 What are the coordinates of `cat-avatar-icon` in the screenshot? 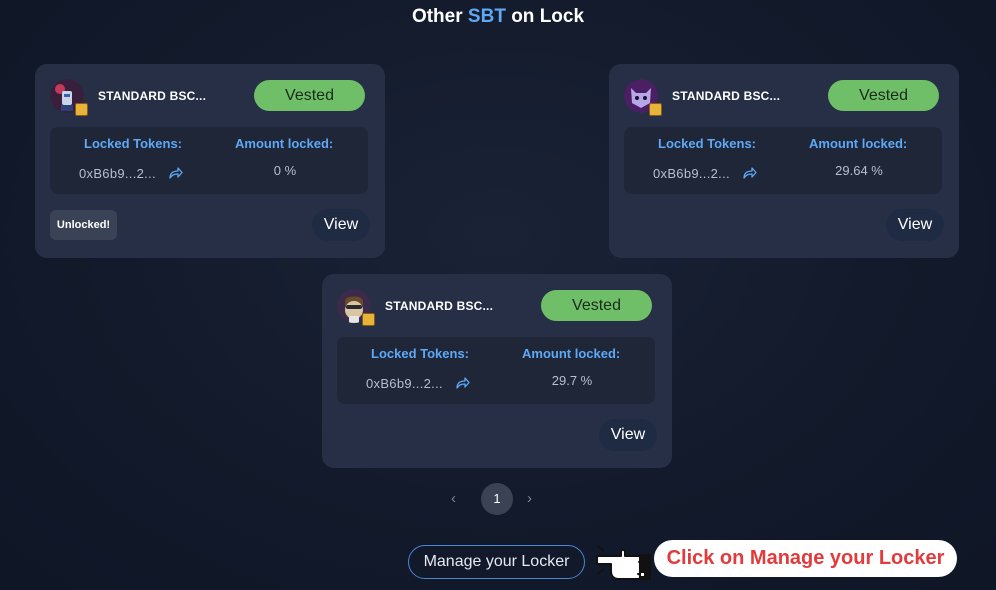 It's located at (643, 97).